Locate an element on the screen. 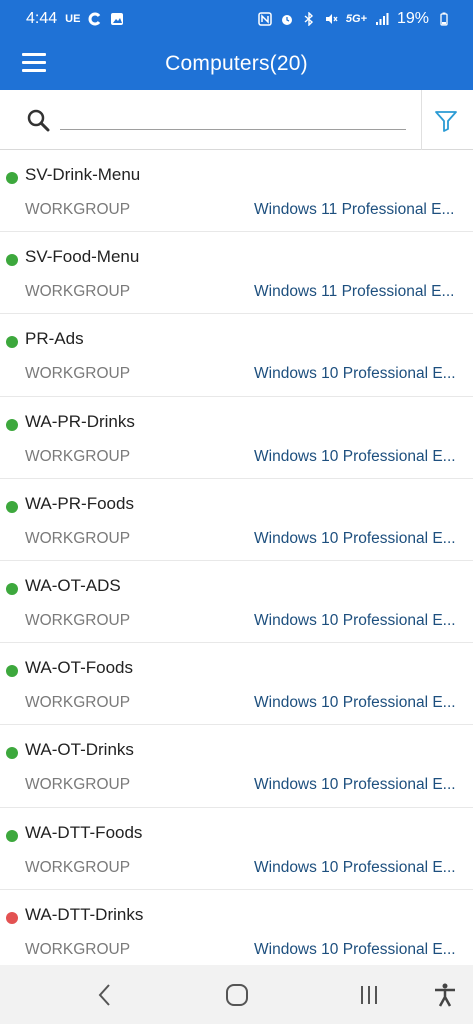 This screenshot has height=1024, width=473. status-time: 4:44 is located at coordinates (42, 18).